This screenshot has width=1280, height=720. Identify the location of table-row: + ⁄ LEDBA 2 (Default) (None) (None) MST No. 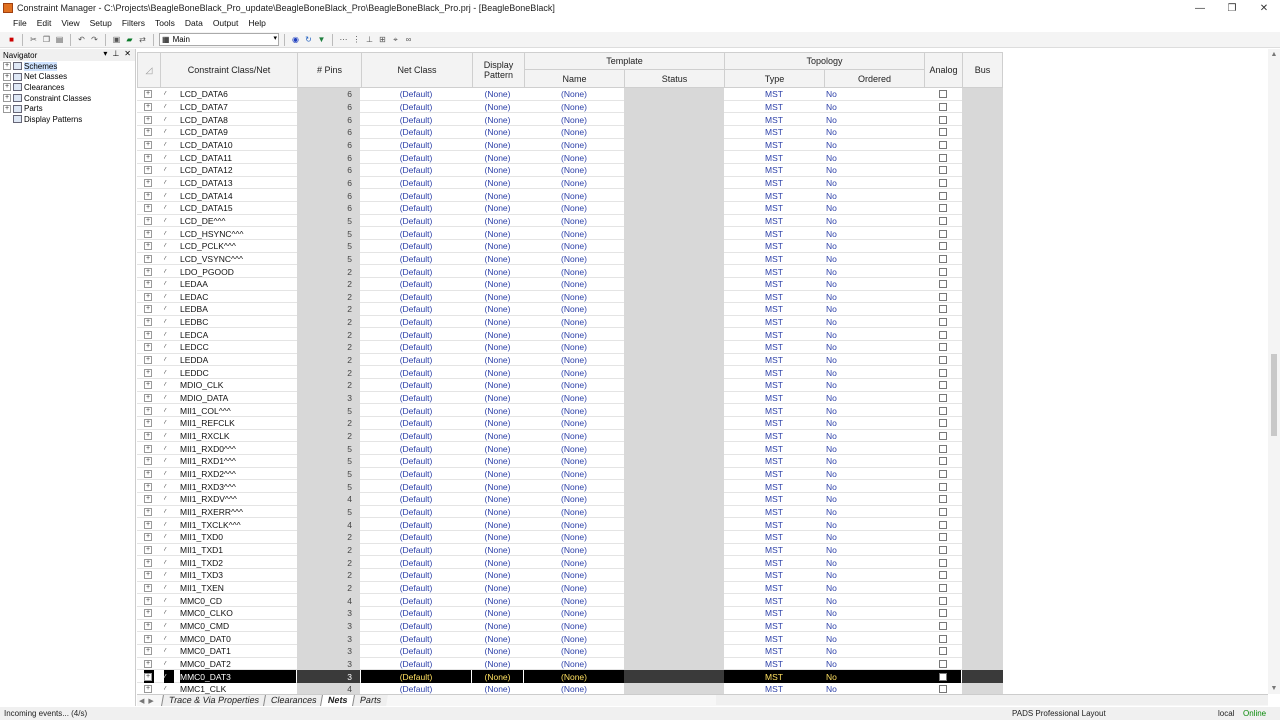
(570, 309).